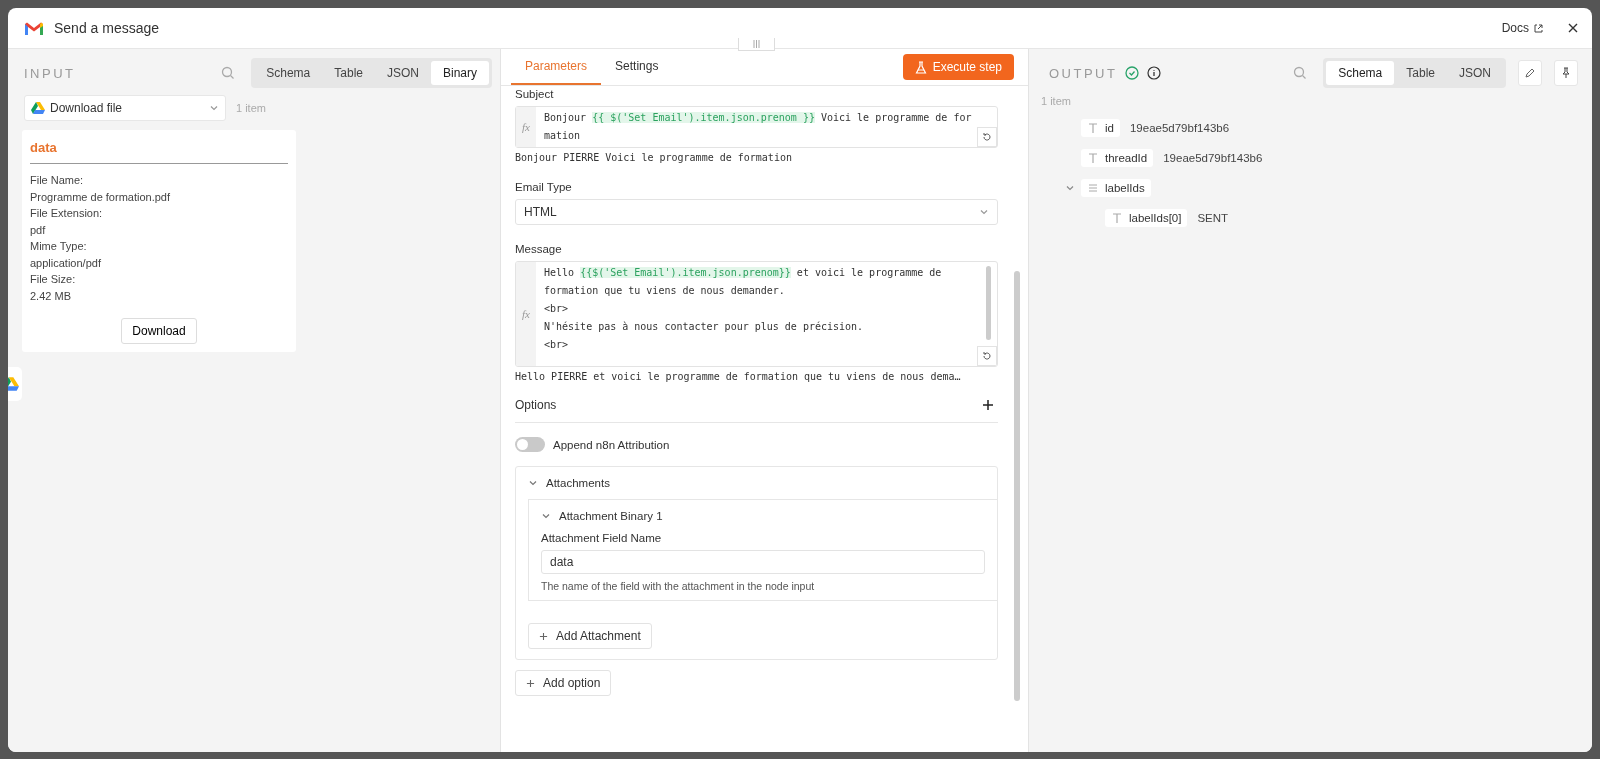  I want to click on key-name: labelIds, so click(1125, 188).